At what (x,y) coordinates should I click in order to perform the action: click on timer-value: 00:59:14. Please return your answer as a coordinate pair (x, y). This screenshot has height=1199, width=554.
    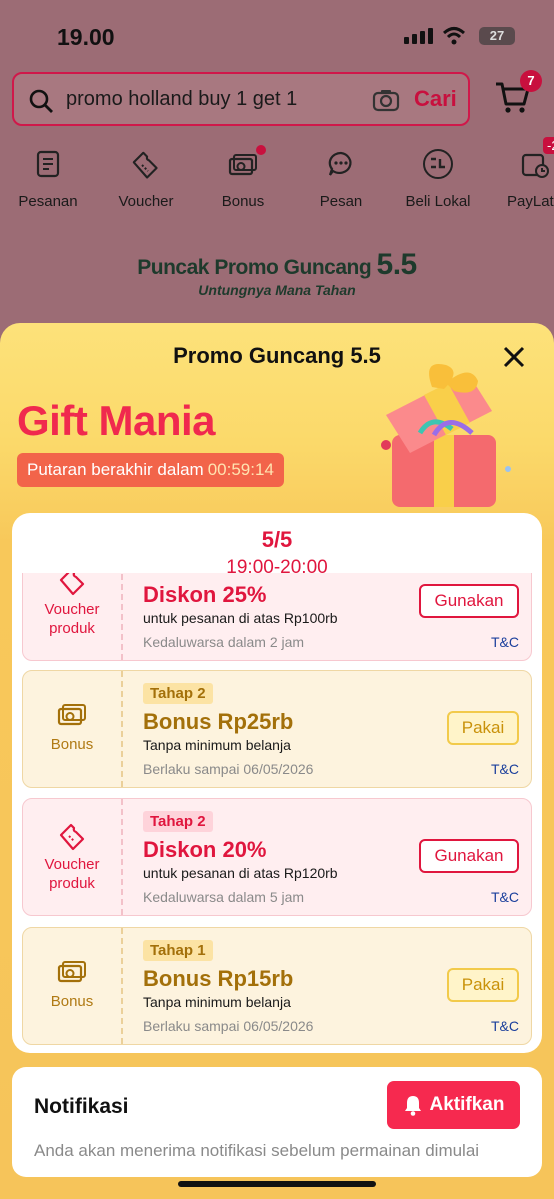
    Looking at the image, I should click on (240, 469).